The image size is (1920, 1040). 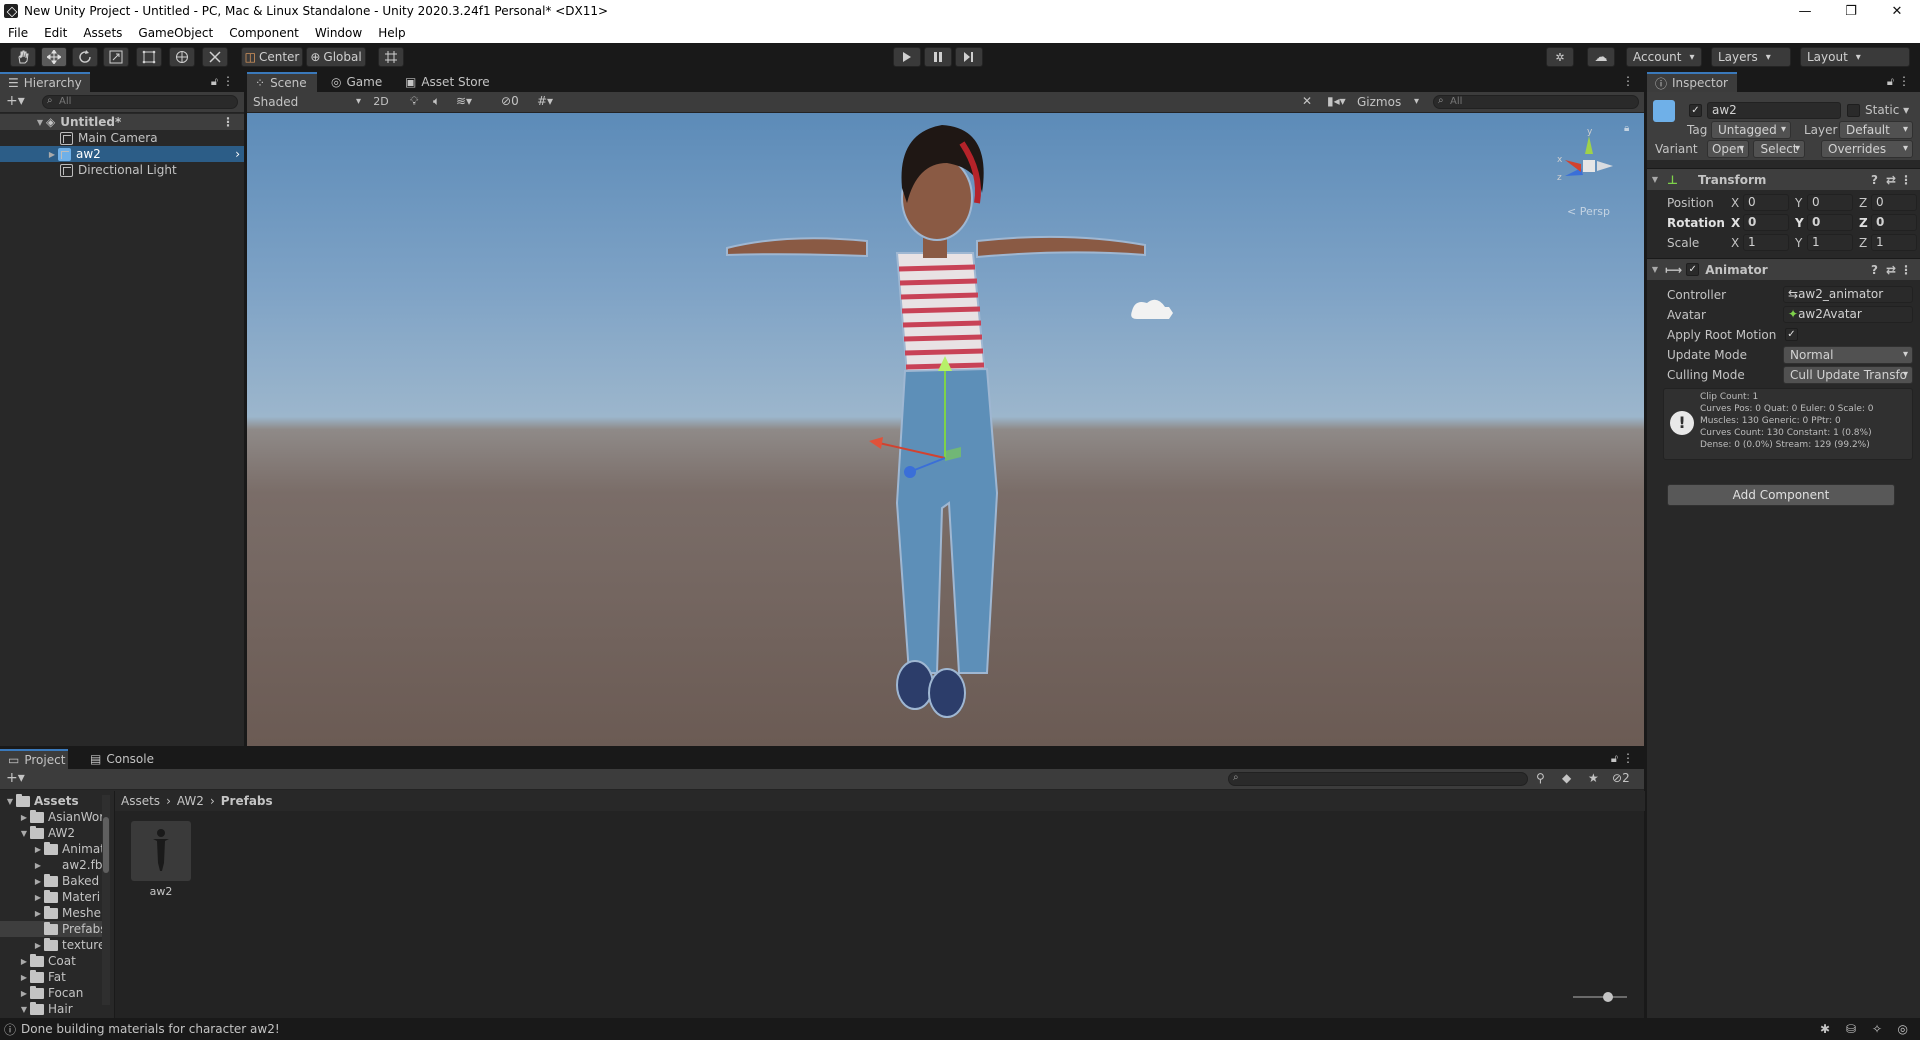 What do you see at coordinates (149, 57) in the screenshot?
I see `rect-tool-button` at bounding box center [149, 57].